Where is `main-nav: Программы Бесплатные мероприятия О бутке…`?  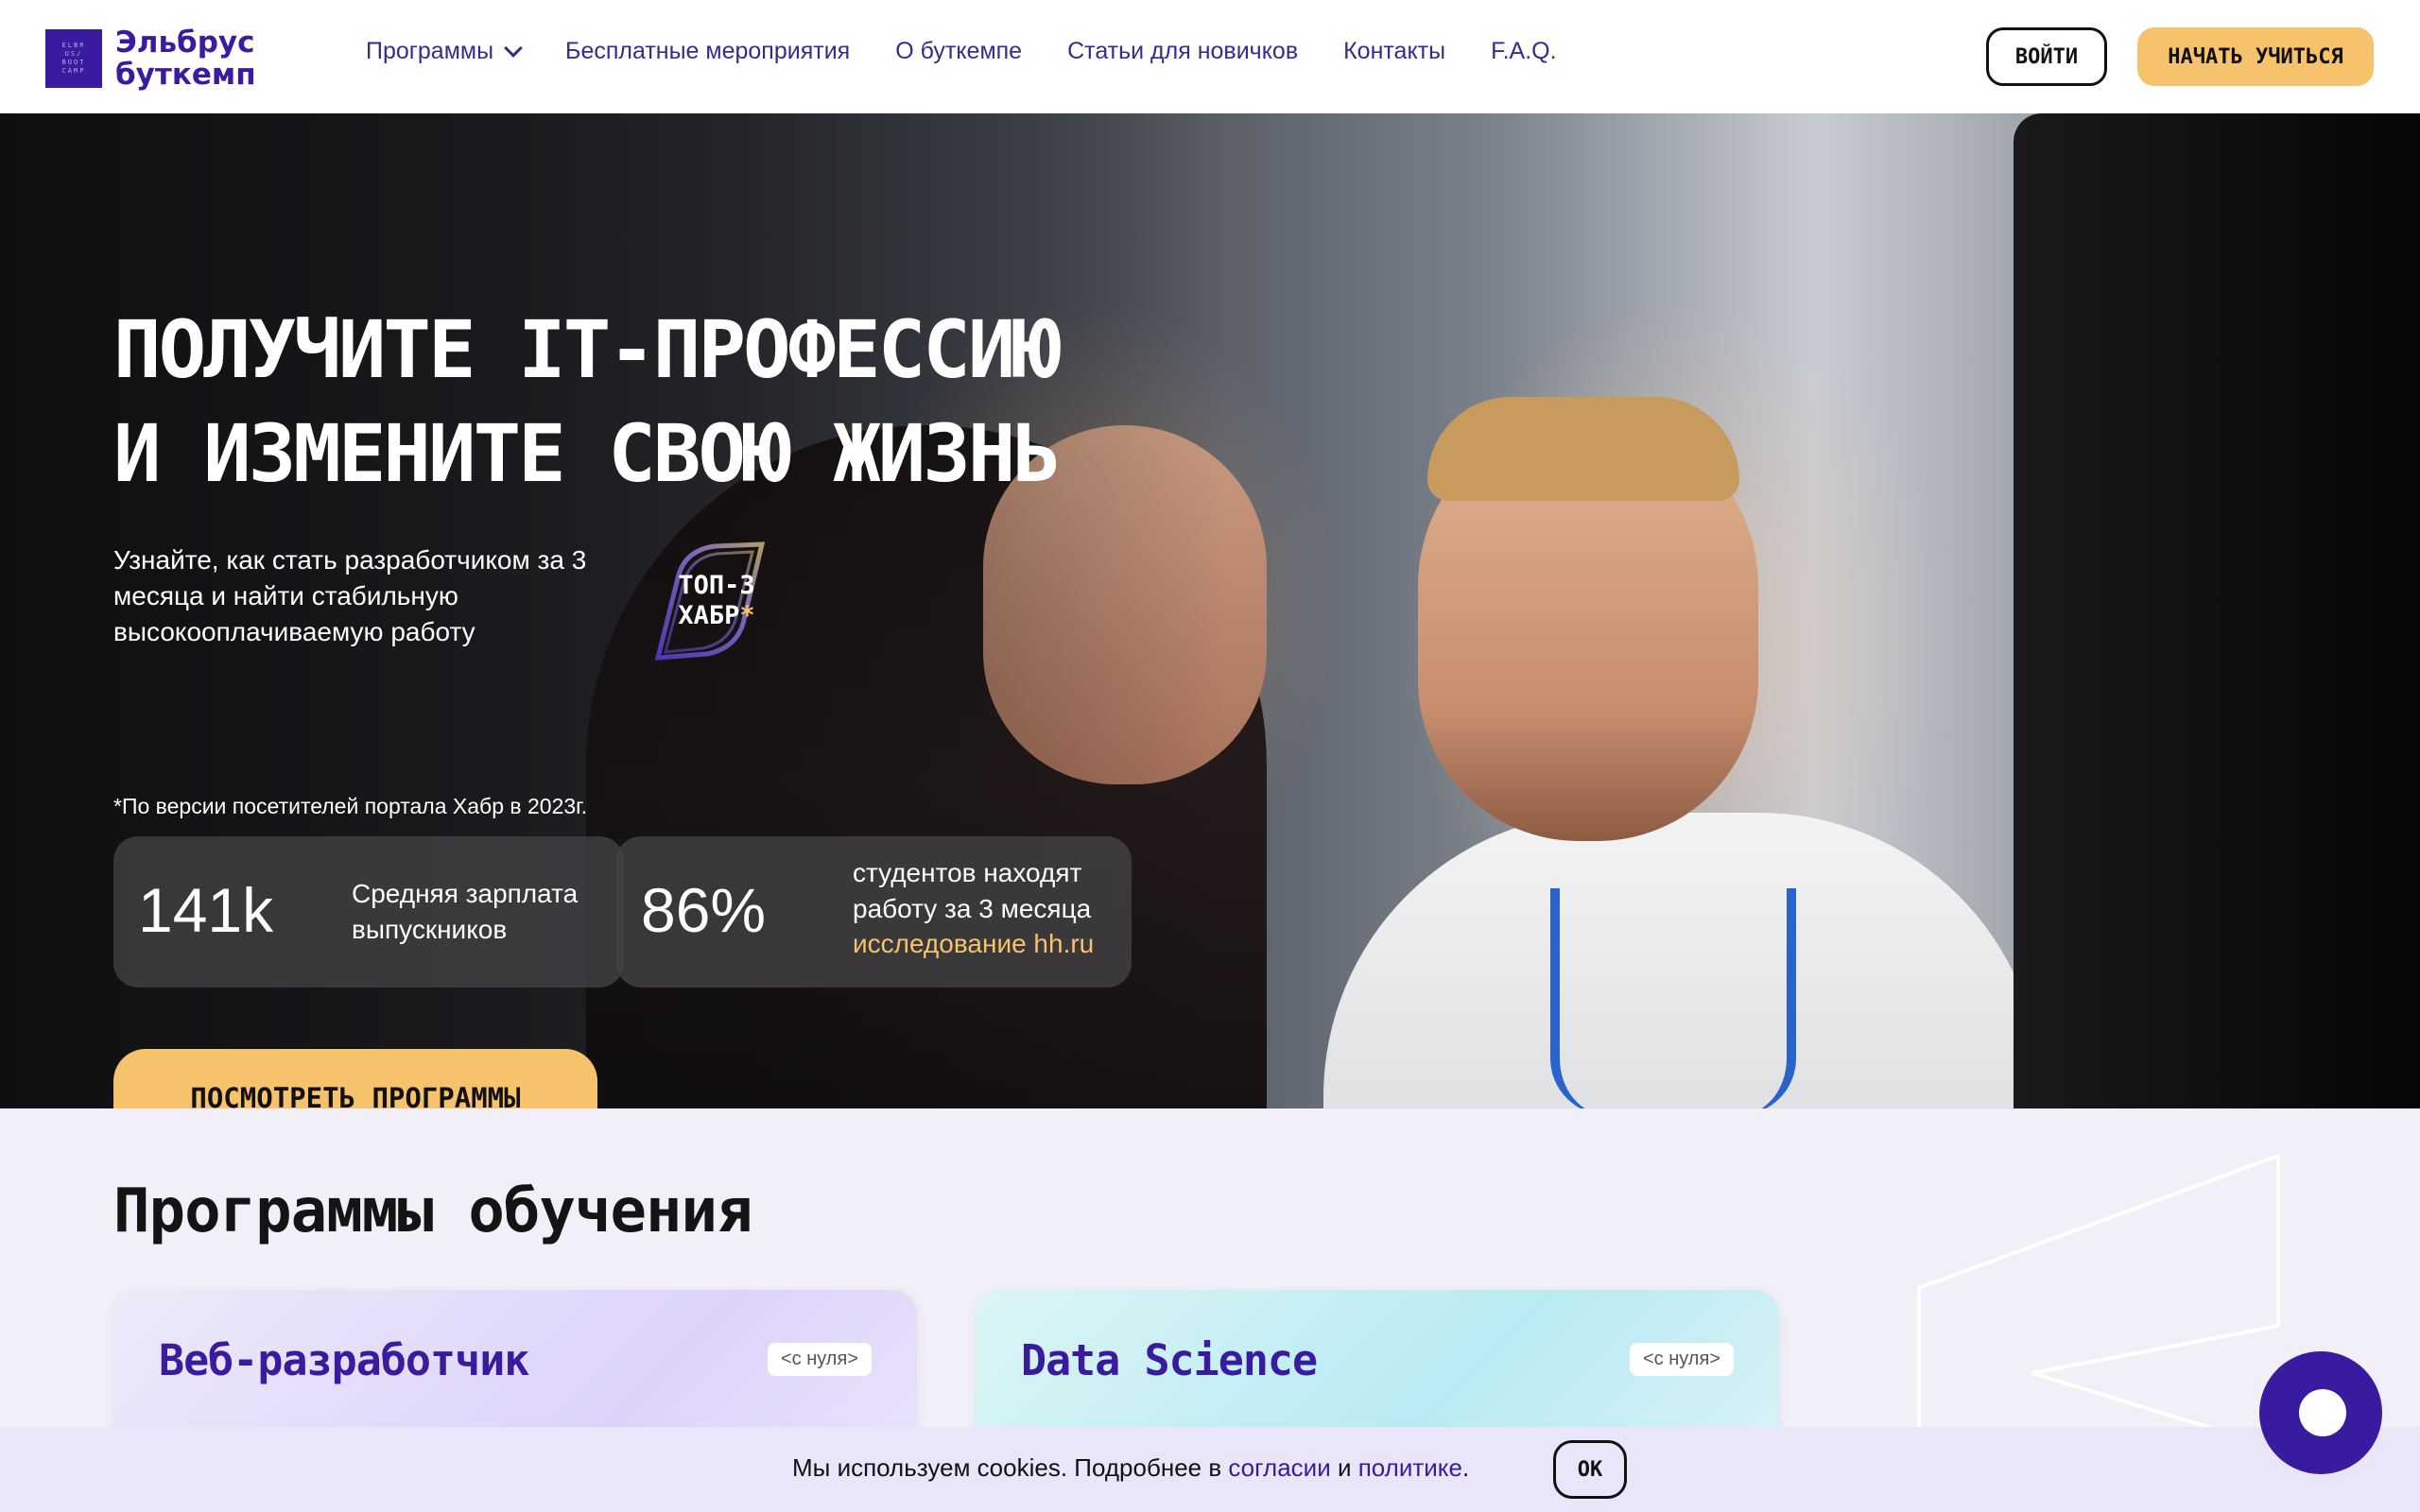 main-nav: Программы Бесплатные мероприятия О бутке… is located at coordinates (961, 51).